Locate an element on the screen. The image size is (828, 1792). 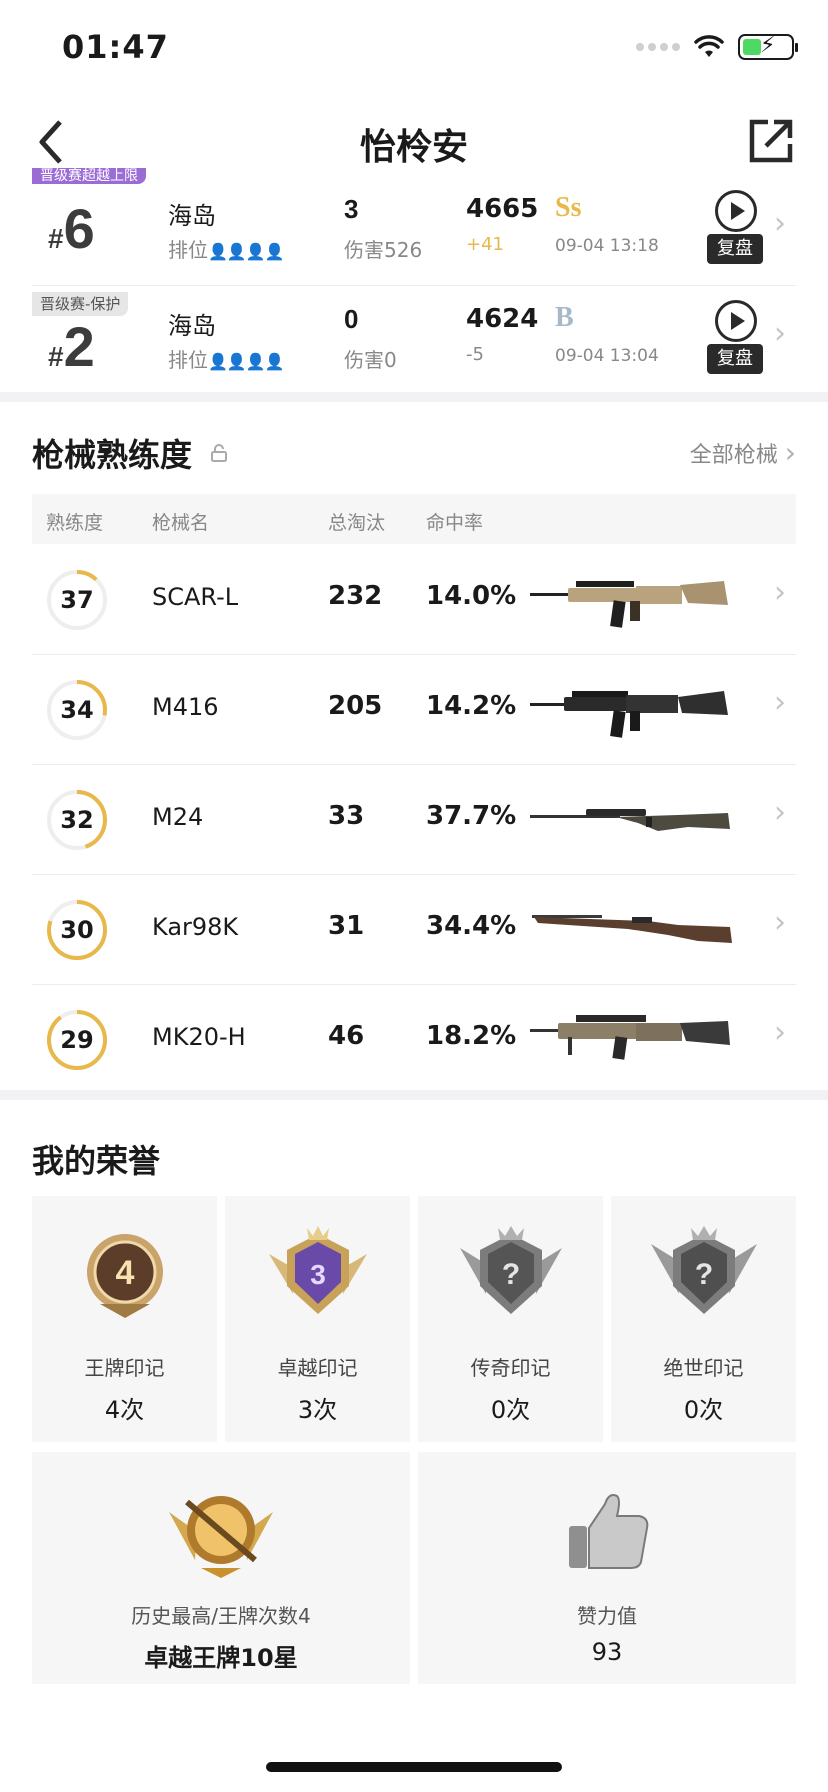
wifi-icon is located at coordinates (709, 46).